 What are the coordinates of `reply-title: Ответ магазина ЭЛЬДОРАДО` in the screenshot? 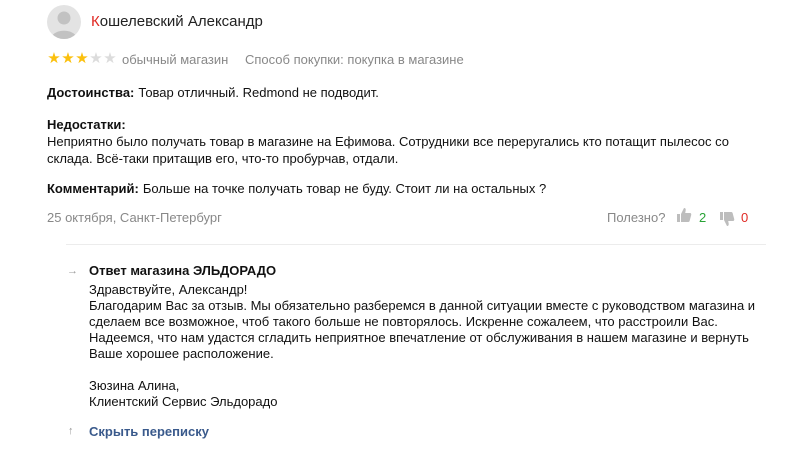 It's located at (183, 270).